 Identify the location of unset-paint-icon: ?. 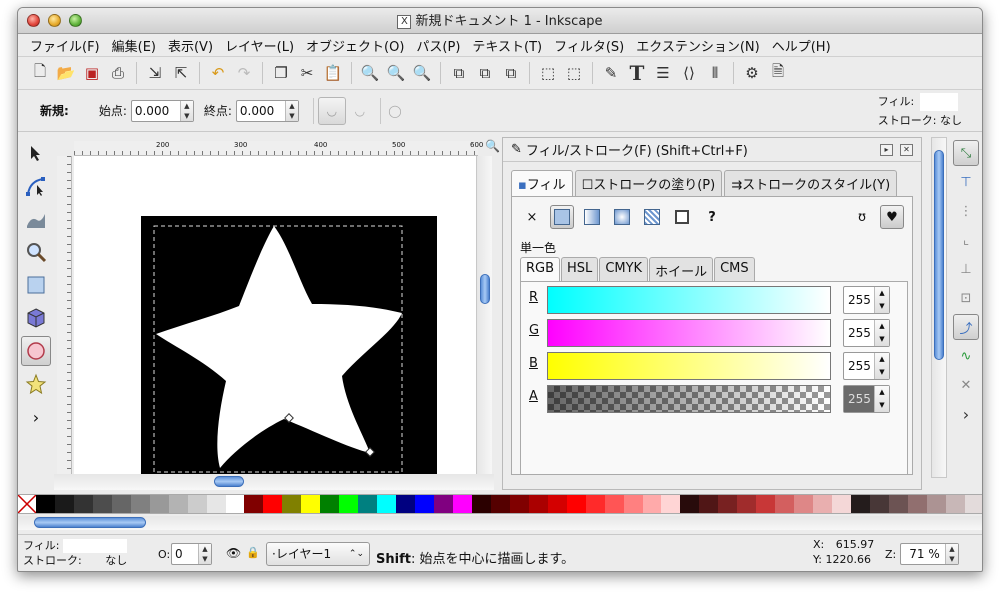
(712, 217).